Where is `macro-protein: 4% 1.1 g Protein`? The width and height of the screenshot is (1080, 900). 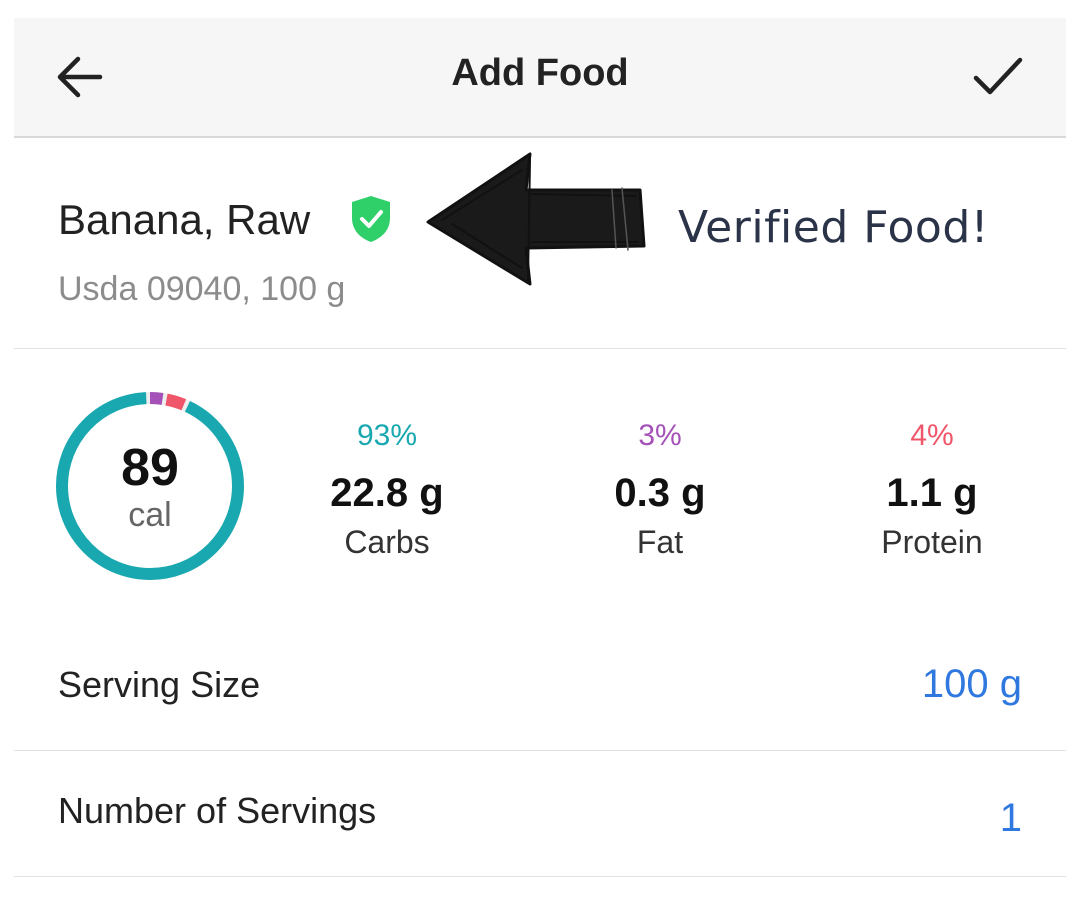 macro-protein: 4% 1.1 g Protein is located at coordinates (932, 488).